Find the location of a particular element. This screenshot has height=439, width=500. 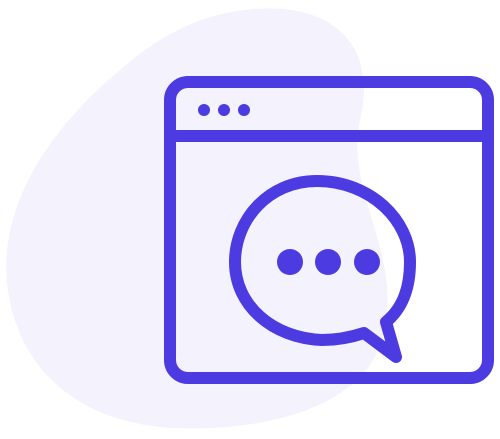

window-controls is located at coordinates (224, 110).